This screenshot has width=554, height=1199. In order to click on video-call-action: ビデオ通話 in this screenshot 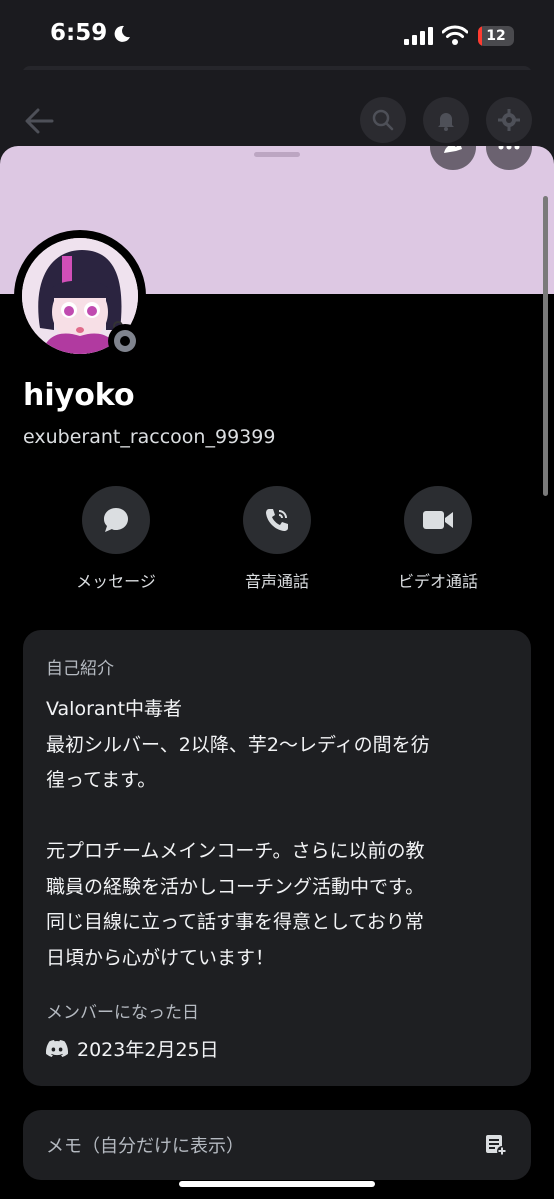, I will do `click(438, 539)`.